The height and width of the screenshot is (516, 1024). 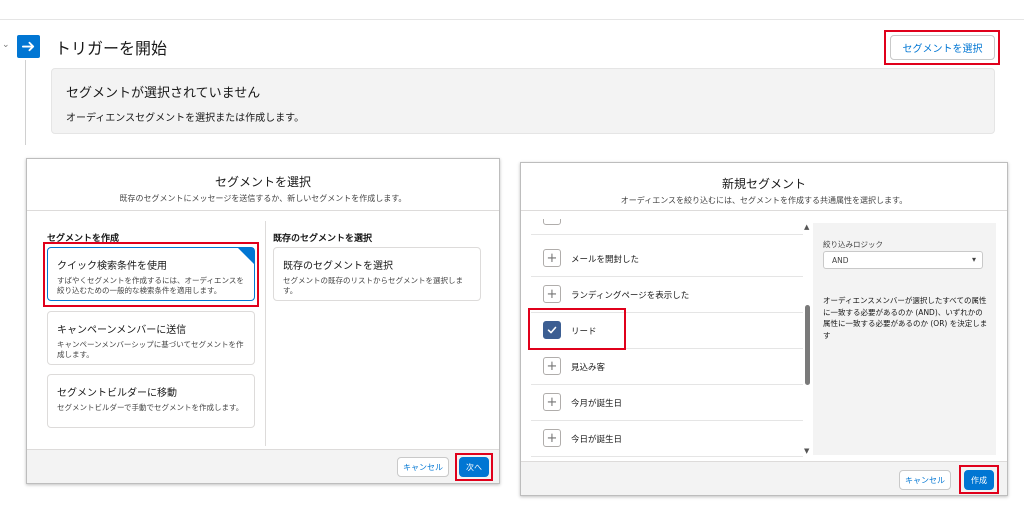 I want to click on modal-subtitle: オーディエンスを絞り込むには、セグメントを作成する共通属性を選択します。, so click(x=764, y=200).